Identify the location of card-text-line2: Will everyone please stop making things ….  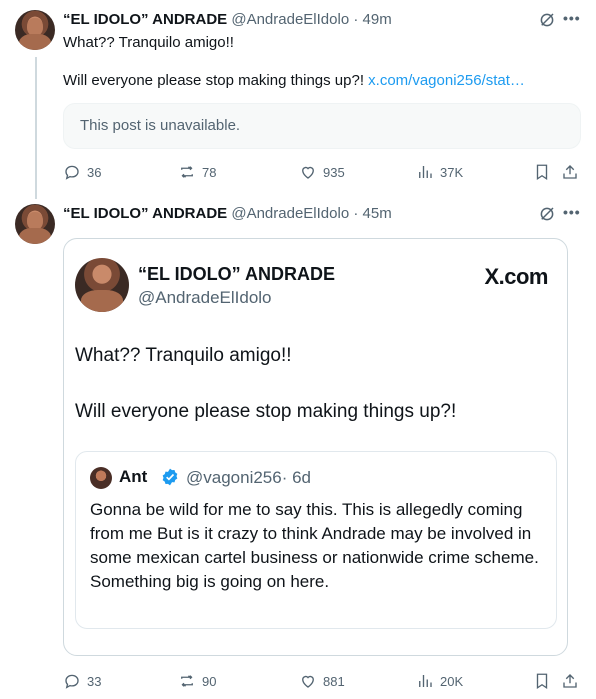
(266, 411).